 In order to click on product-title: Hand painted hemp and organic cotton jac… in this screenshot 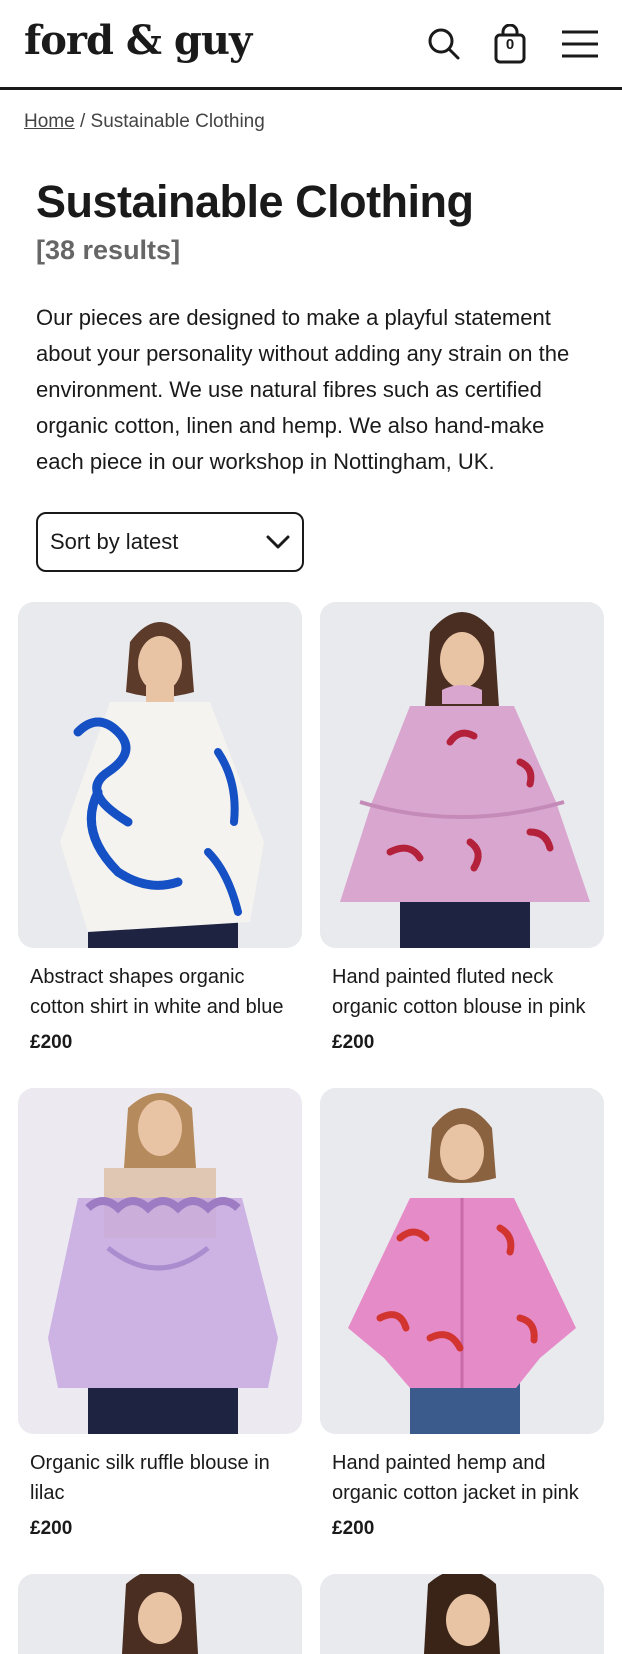, I will do `click(466, 1478)`.